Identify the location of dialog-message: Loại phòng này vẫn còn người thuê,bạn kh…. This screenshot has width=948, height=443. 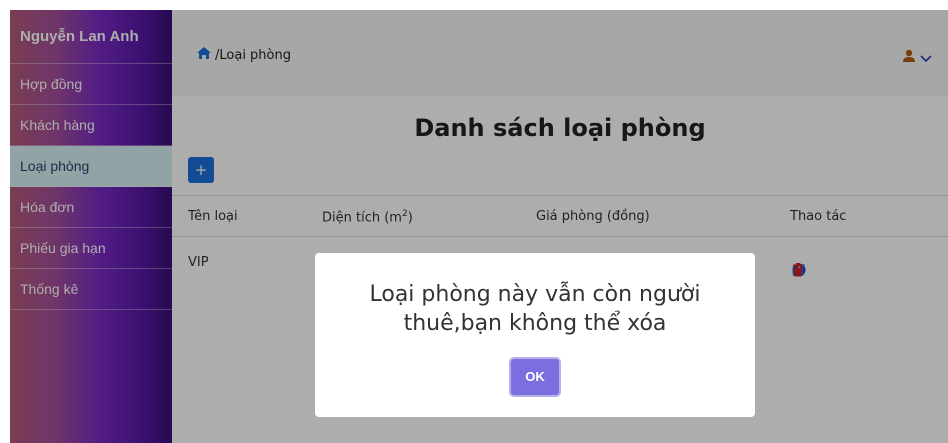
(535, 309).